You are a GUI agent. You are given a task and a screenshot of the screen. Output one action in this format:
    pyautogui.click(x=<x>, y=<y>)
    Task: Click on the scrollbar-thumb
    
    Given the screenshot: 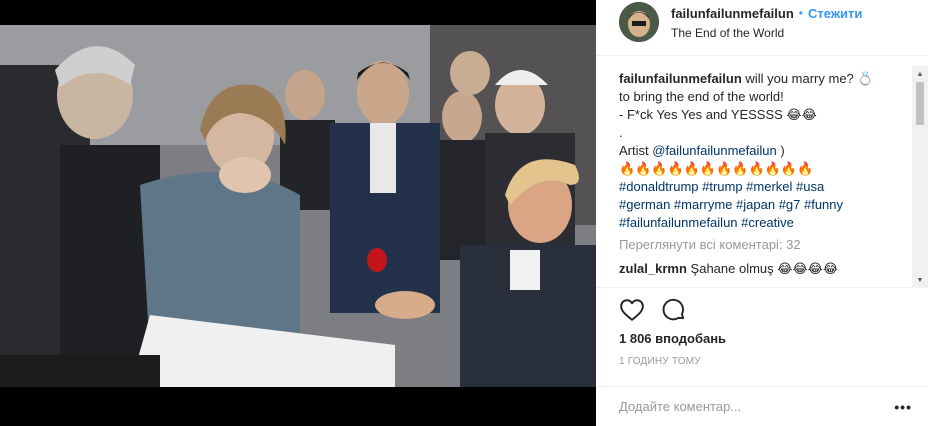 What is the action you would take?
    pyautogui.click(x=920, y=103)
    